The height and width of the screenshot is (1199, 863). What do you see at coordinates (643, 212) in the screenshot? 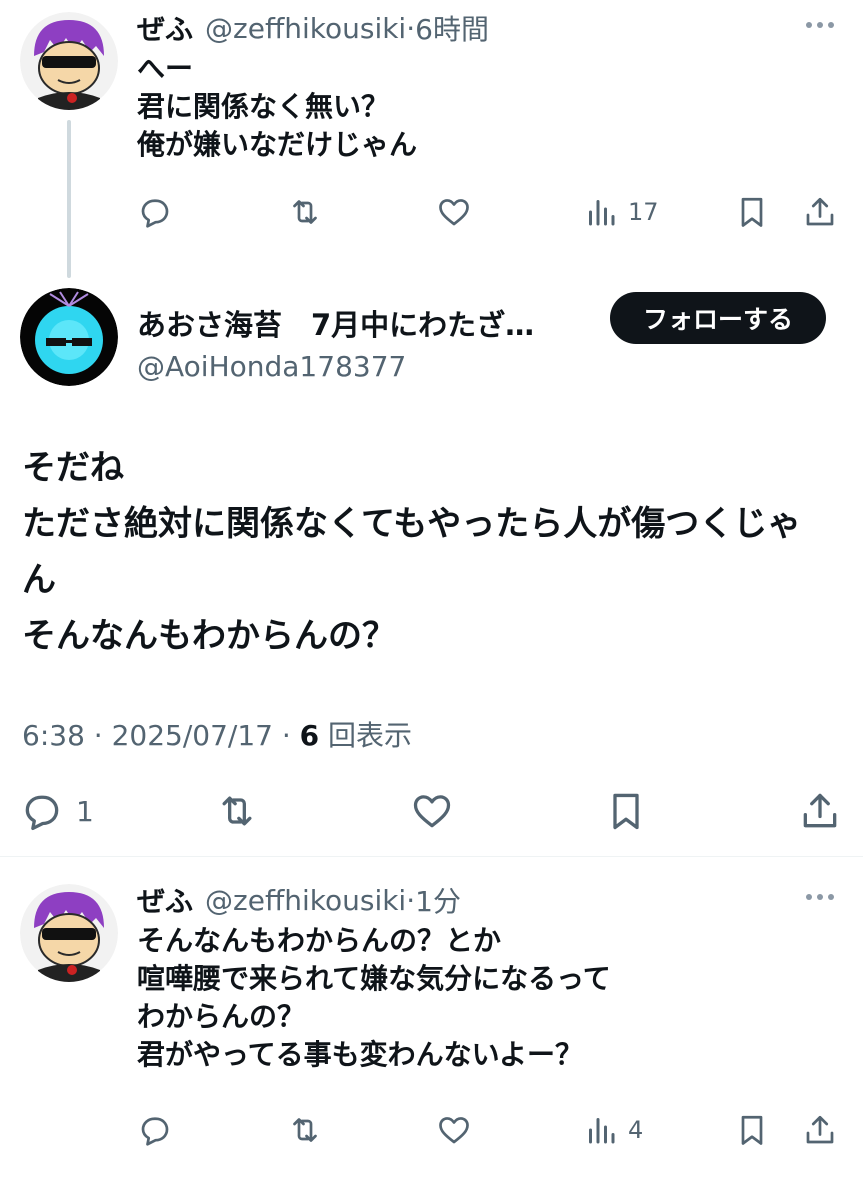
I see `views-count: 17` at bounding box center [643, 212].